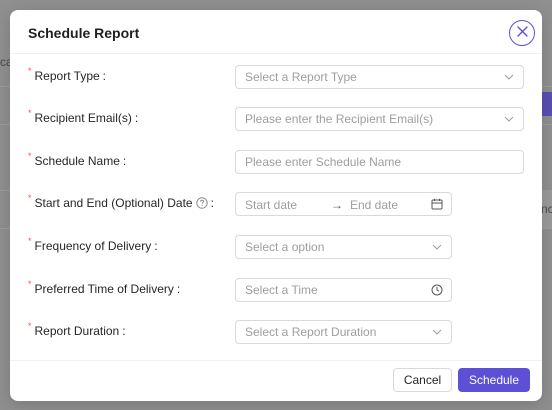 The height and width of the screenshot is (410, 552). What do you see at coordinates (77, 329) in the screenshot?
I see `report-duration-label: * Report Duration:` at bounding box center [77, 329].